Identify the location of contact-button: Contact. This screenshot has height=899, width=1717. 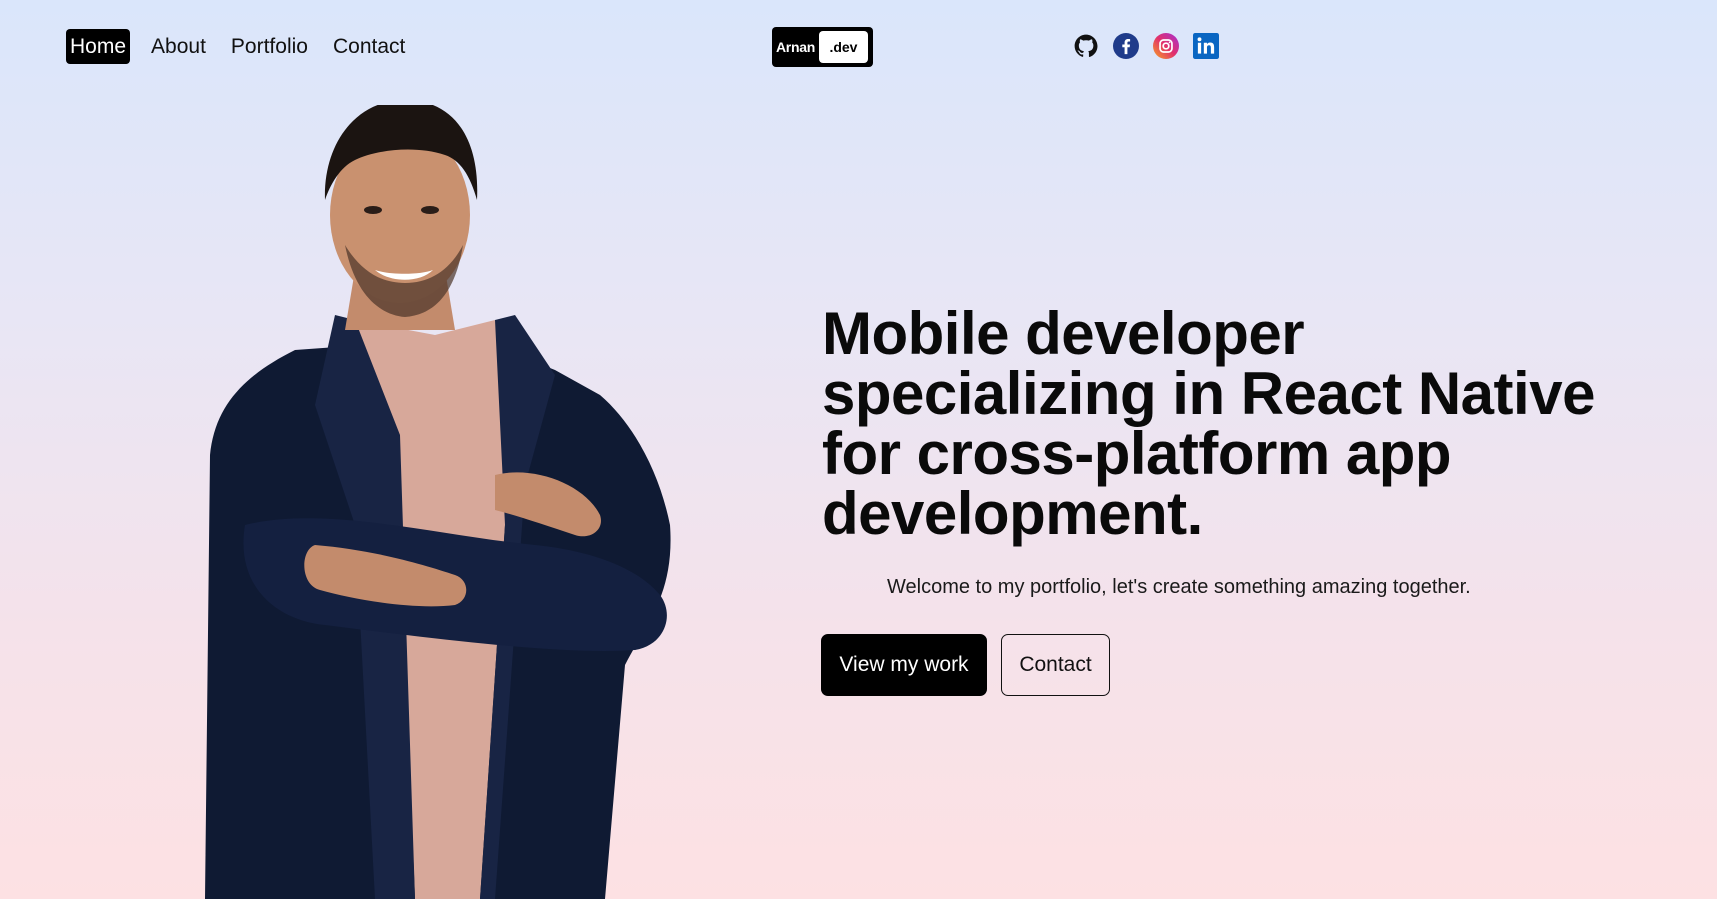
(1055, 665).